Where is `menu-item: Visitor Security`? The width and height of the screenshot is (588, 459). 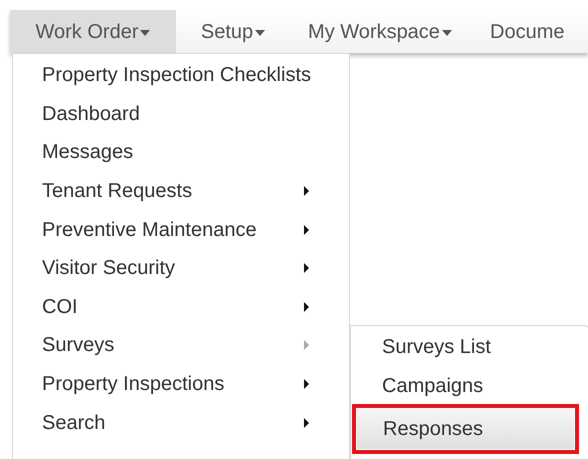
menu-item: Visitor Security is located at coordinates (181, 268).